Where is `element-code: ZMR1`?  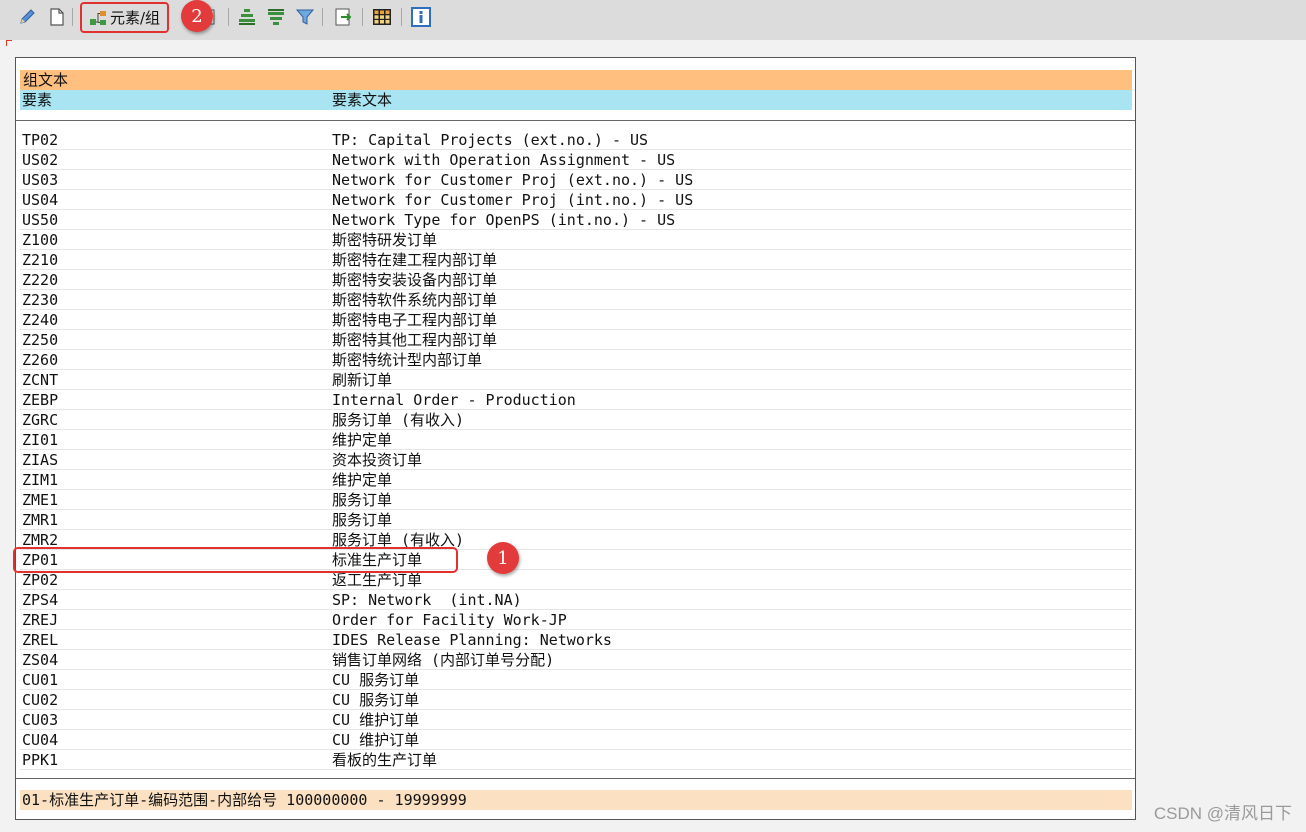 element-code: ZMR1 is located at coordinates (40, 520).